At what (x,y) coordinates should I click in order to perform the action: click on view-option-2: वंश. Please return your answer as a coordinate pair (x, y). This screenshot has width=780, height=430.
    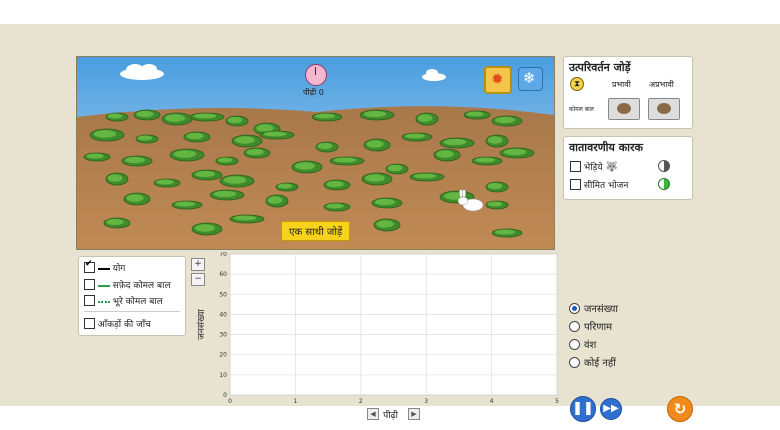
    Looking at the image, I should click on (593, 346).